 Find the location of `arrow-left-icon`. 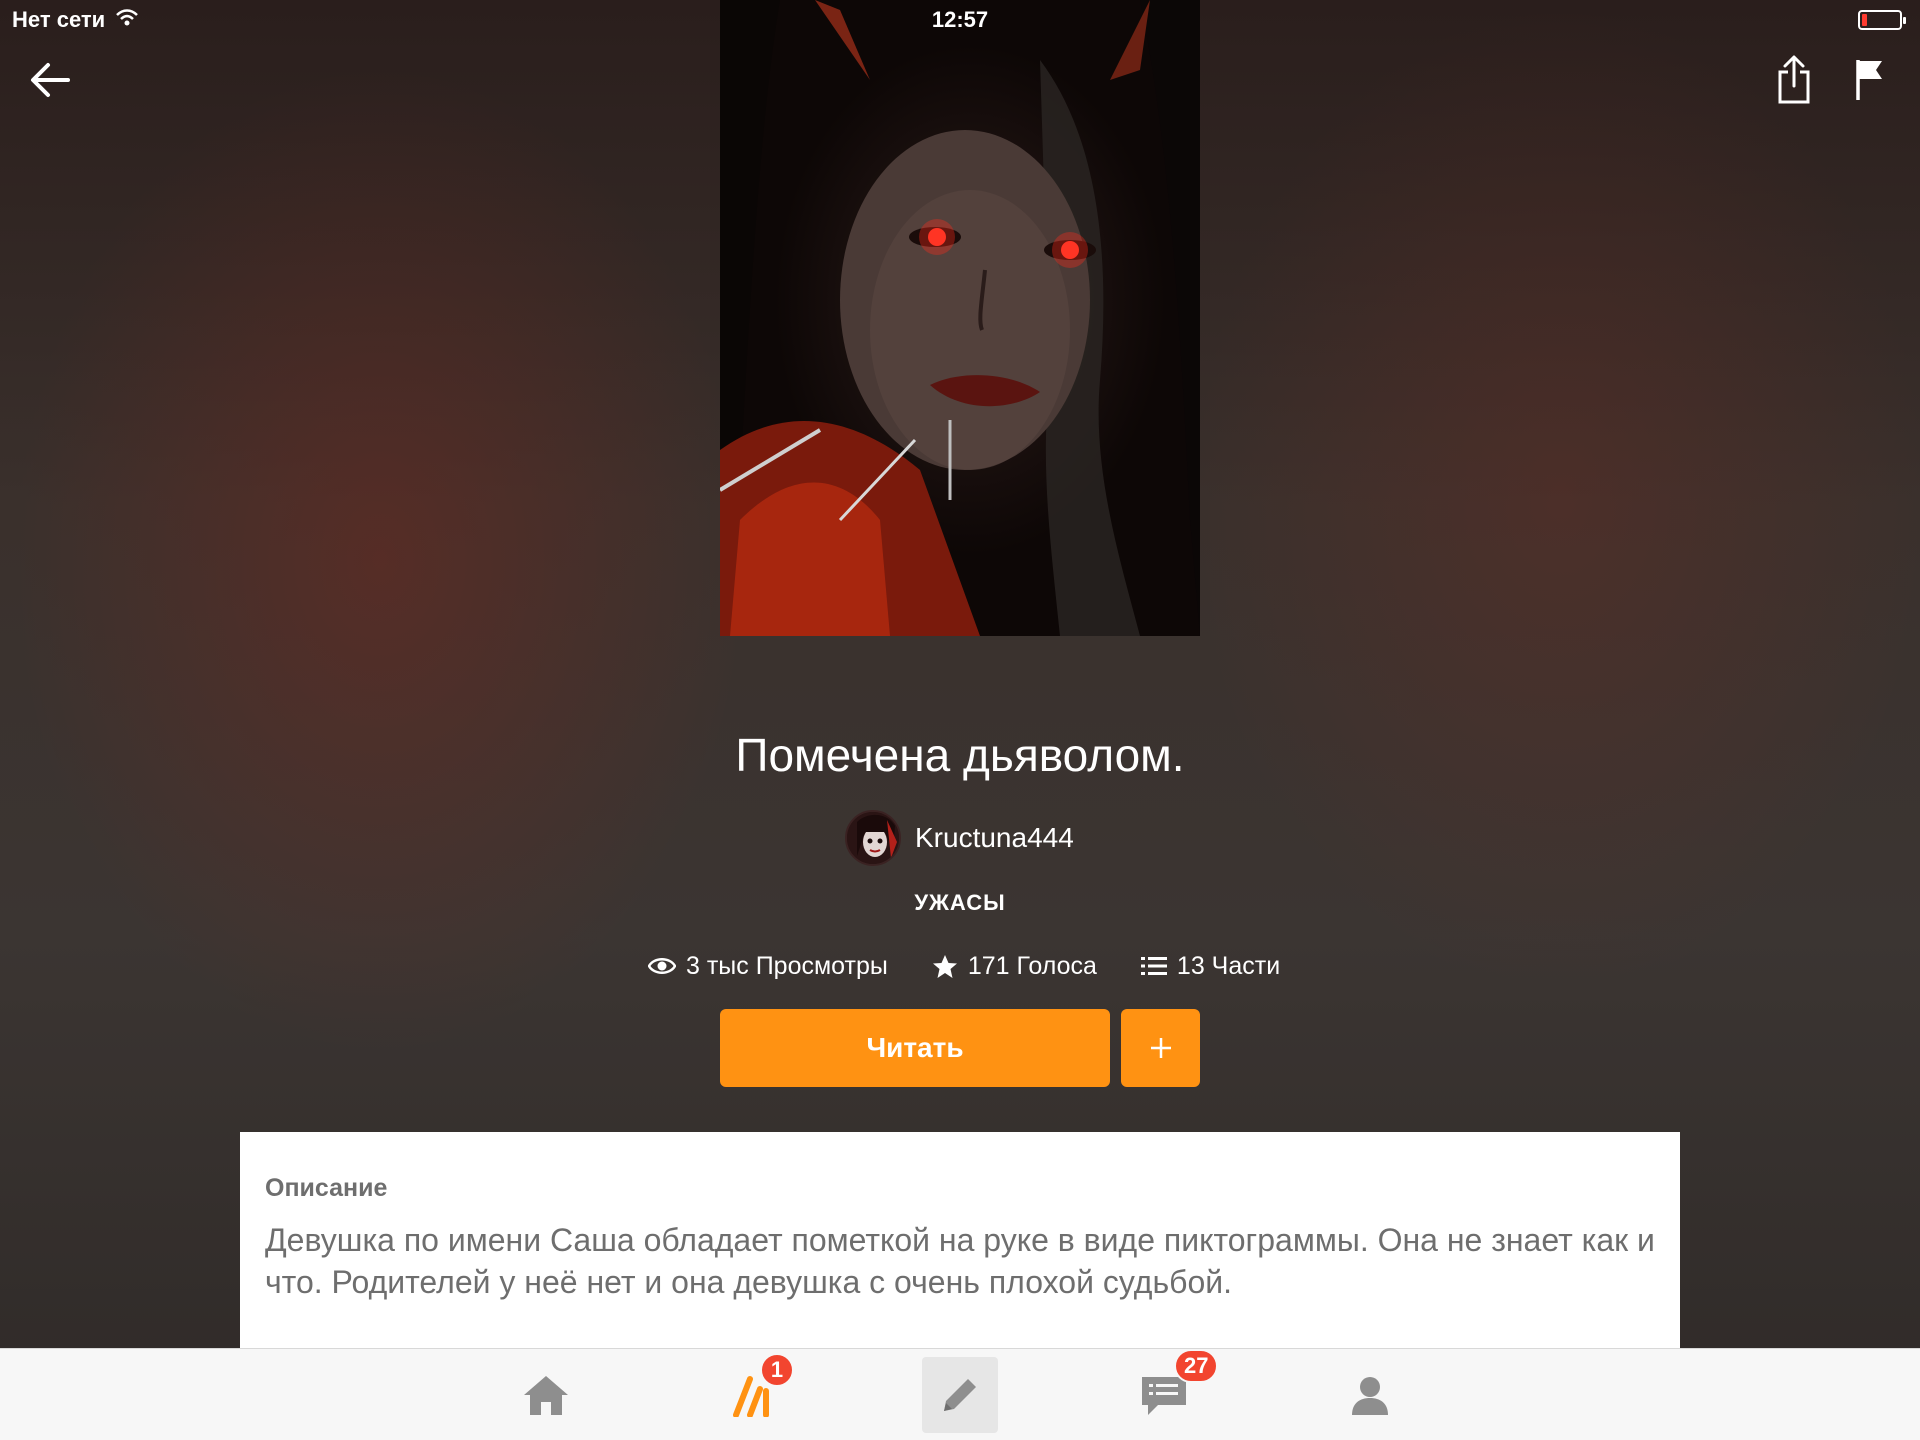

arrow-left-icon is located at coordinates (50, 80).